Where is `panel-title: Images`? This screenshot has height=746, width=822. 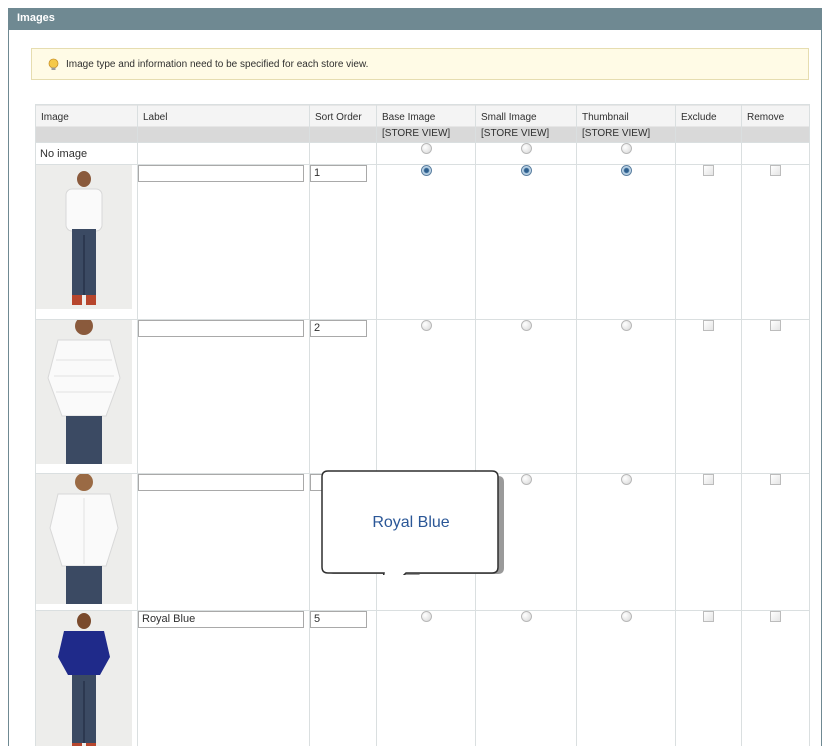 panel-title: Images is located at coordinates (415, 19).